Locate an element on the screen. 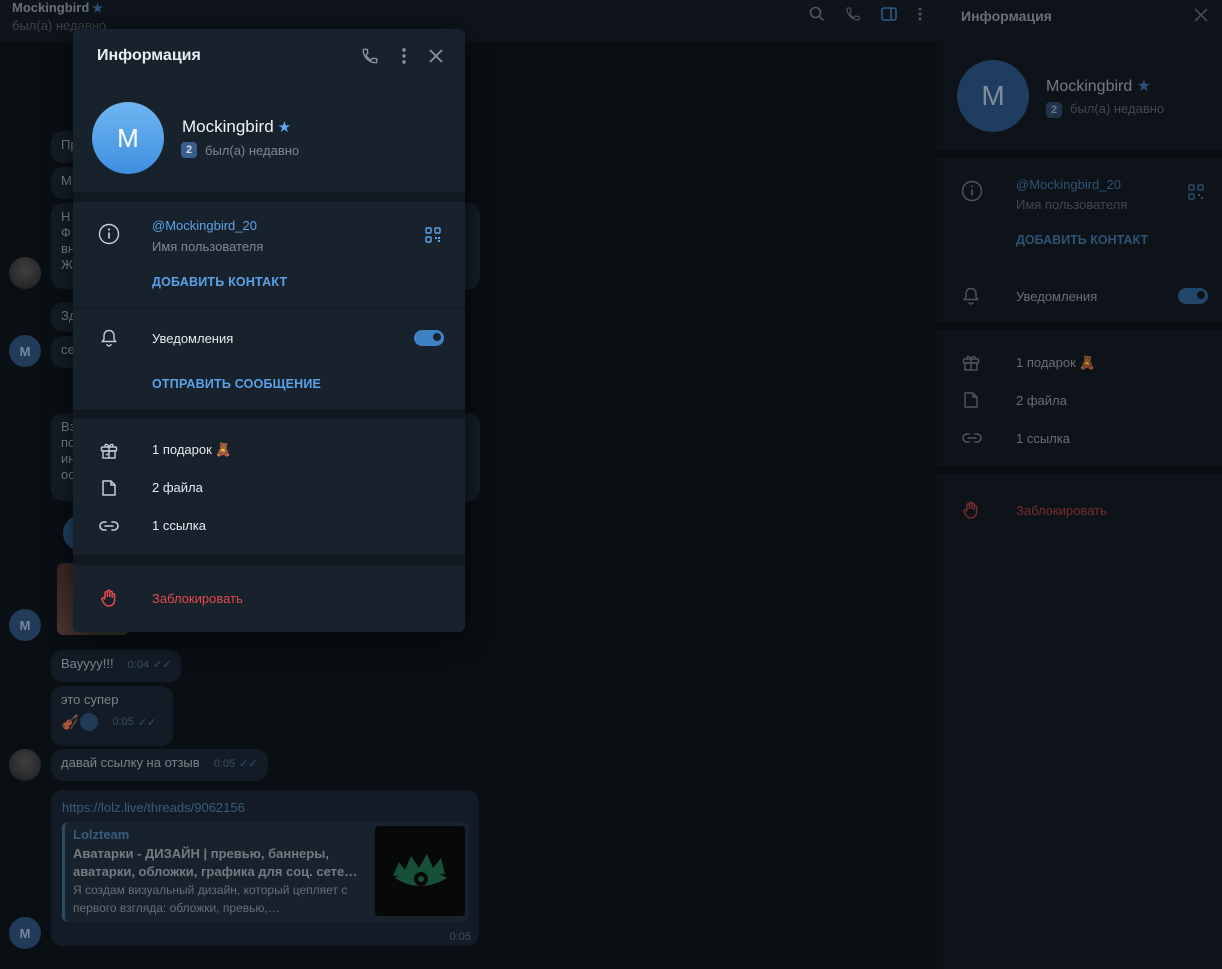 The height and width of the screenshot is (969, 1222). files-row: 2 файла is located at coordinates (269, 488).